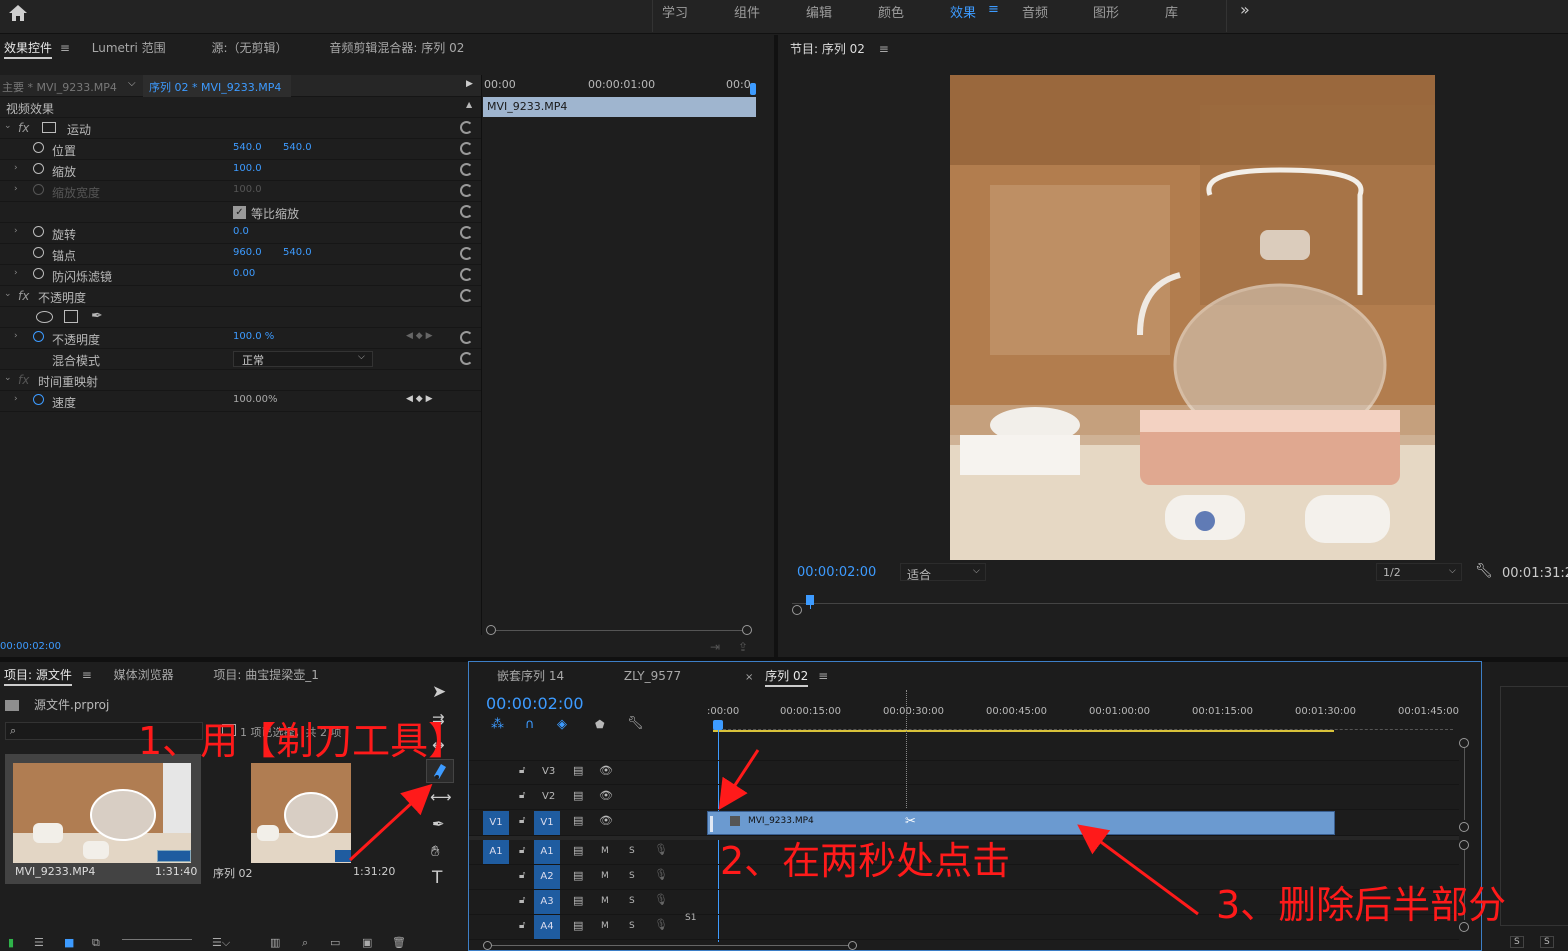  I want to click on annotation-step2: 2、在两秒处点击, so click(865, 861).